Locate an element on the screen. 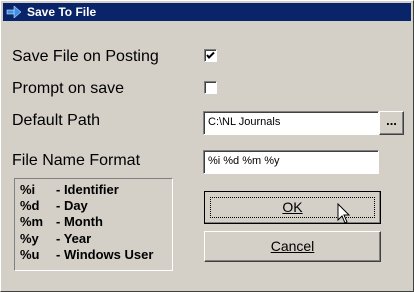  legend-item: %u - Windows User is located at coordinates (96, 255).